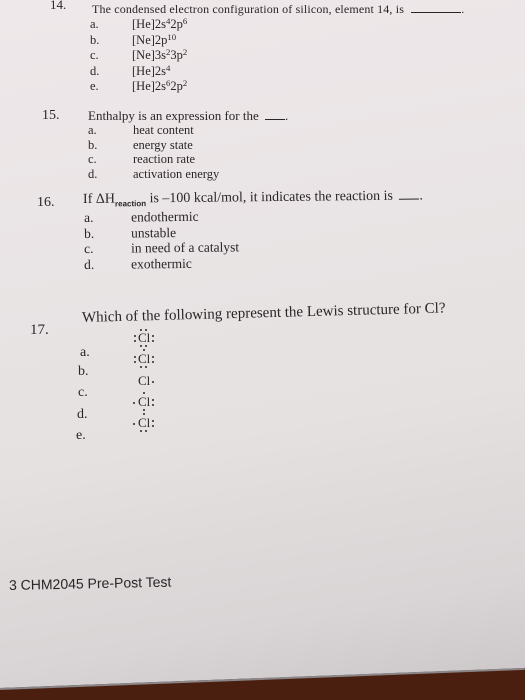 The width and height of the screenshot is (525, 700). What do you see at coordinates (163, 144) in the screenshot?
I see `option-text: energy state` at bounding box center [163, 144].